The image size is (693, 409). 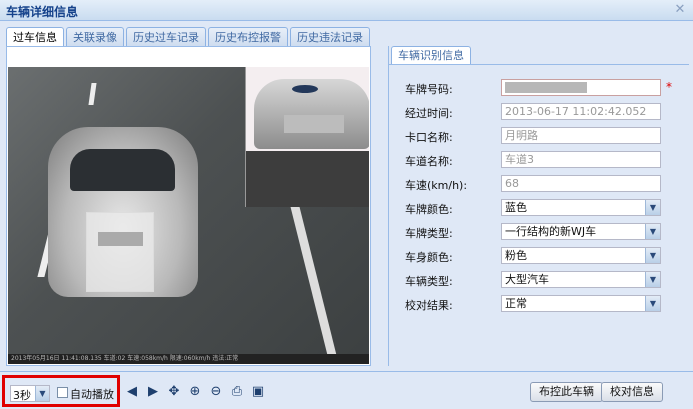 I want to click on save-icon: ▣, so click(x=258, y=392).